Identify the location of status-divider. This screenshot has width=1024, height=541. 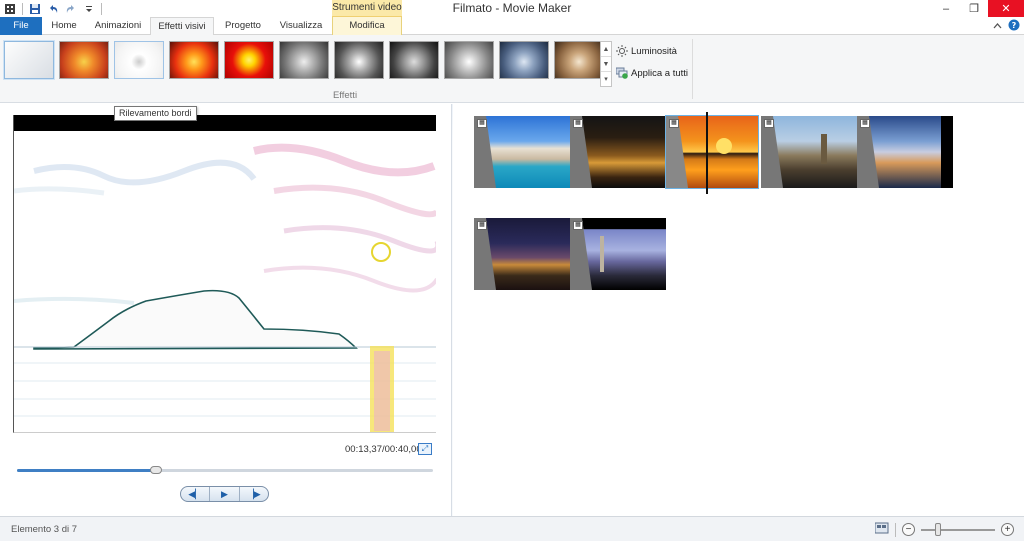
(895, 529).